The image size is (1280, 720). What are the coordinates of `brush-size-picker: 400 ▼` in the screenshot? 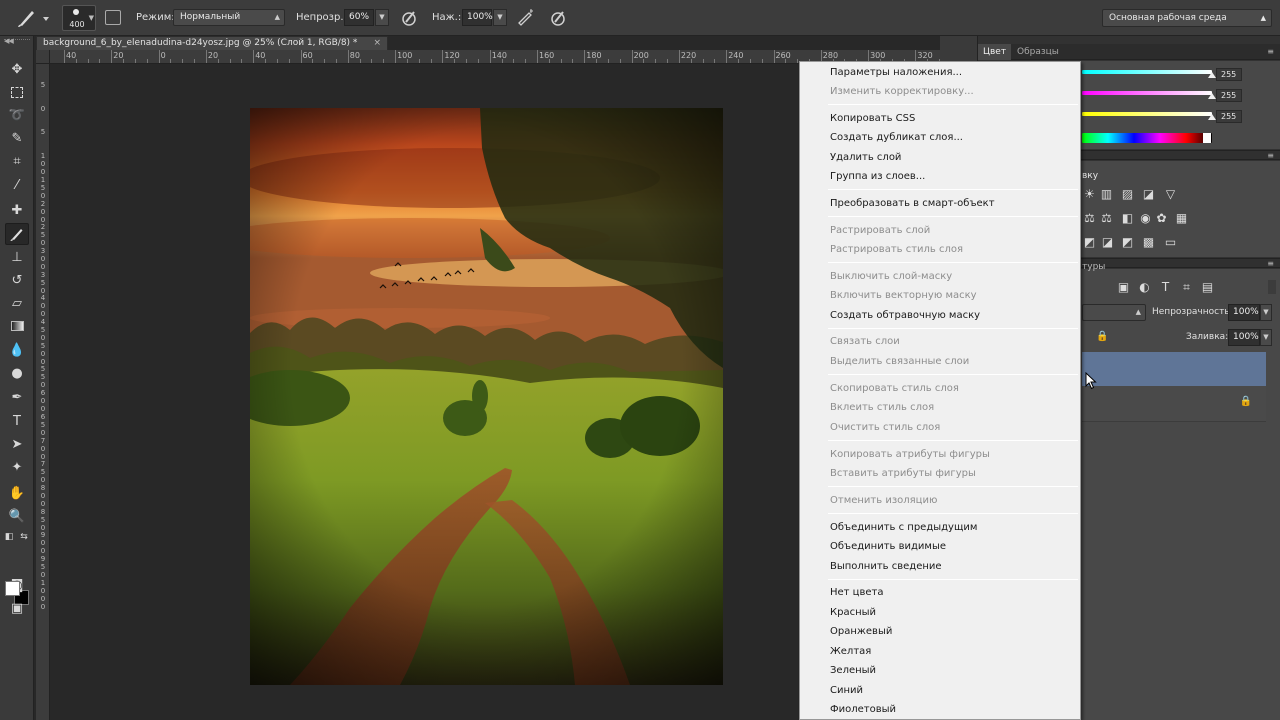 It's located at (79, 18).